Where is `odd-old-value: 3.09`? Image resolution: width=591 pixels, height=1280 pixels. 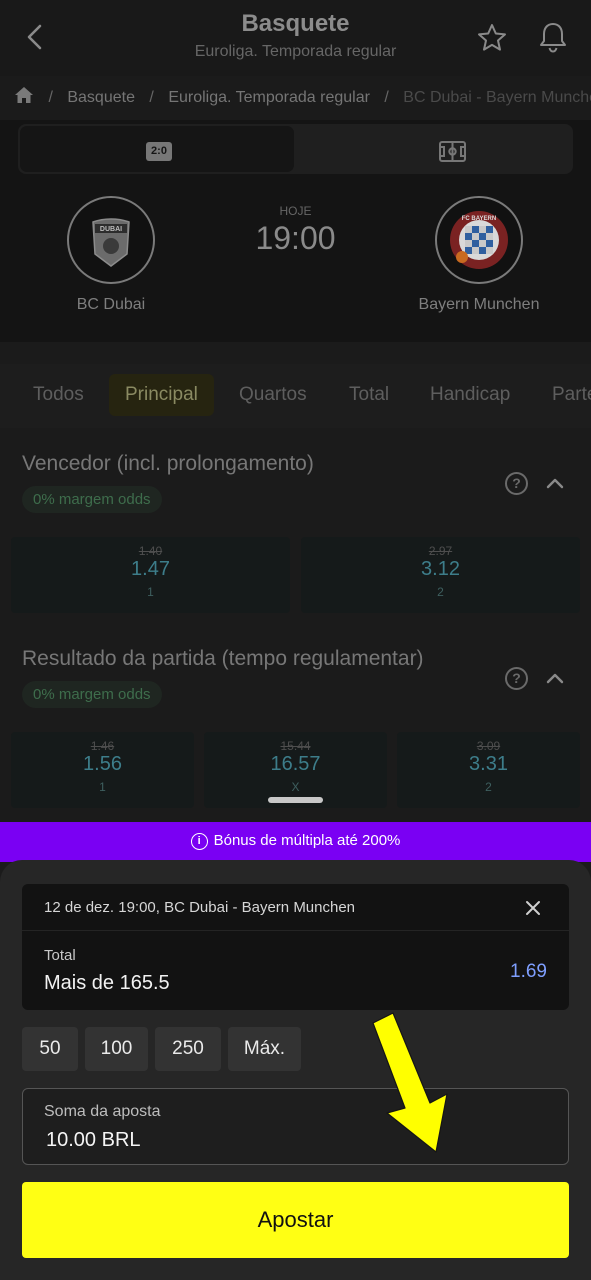
odd-old-value: 3.09 is located at coordinates (488, 746).